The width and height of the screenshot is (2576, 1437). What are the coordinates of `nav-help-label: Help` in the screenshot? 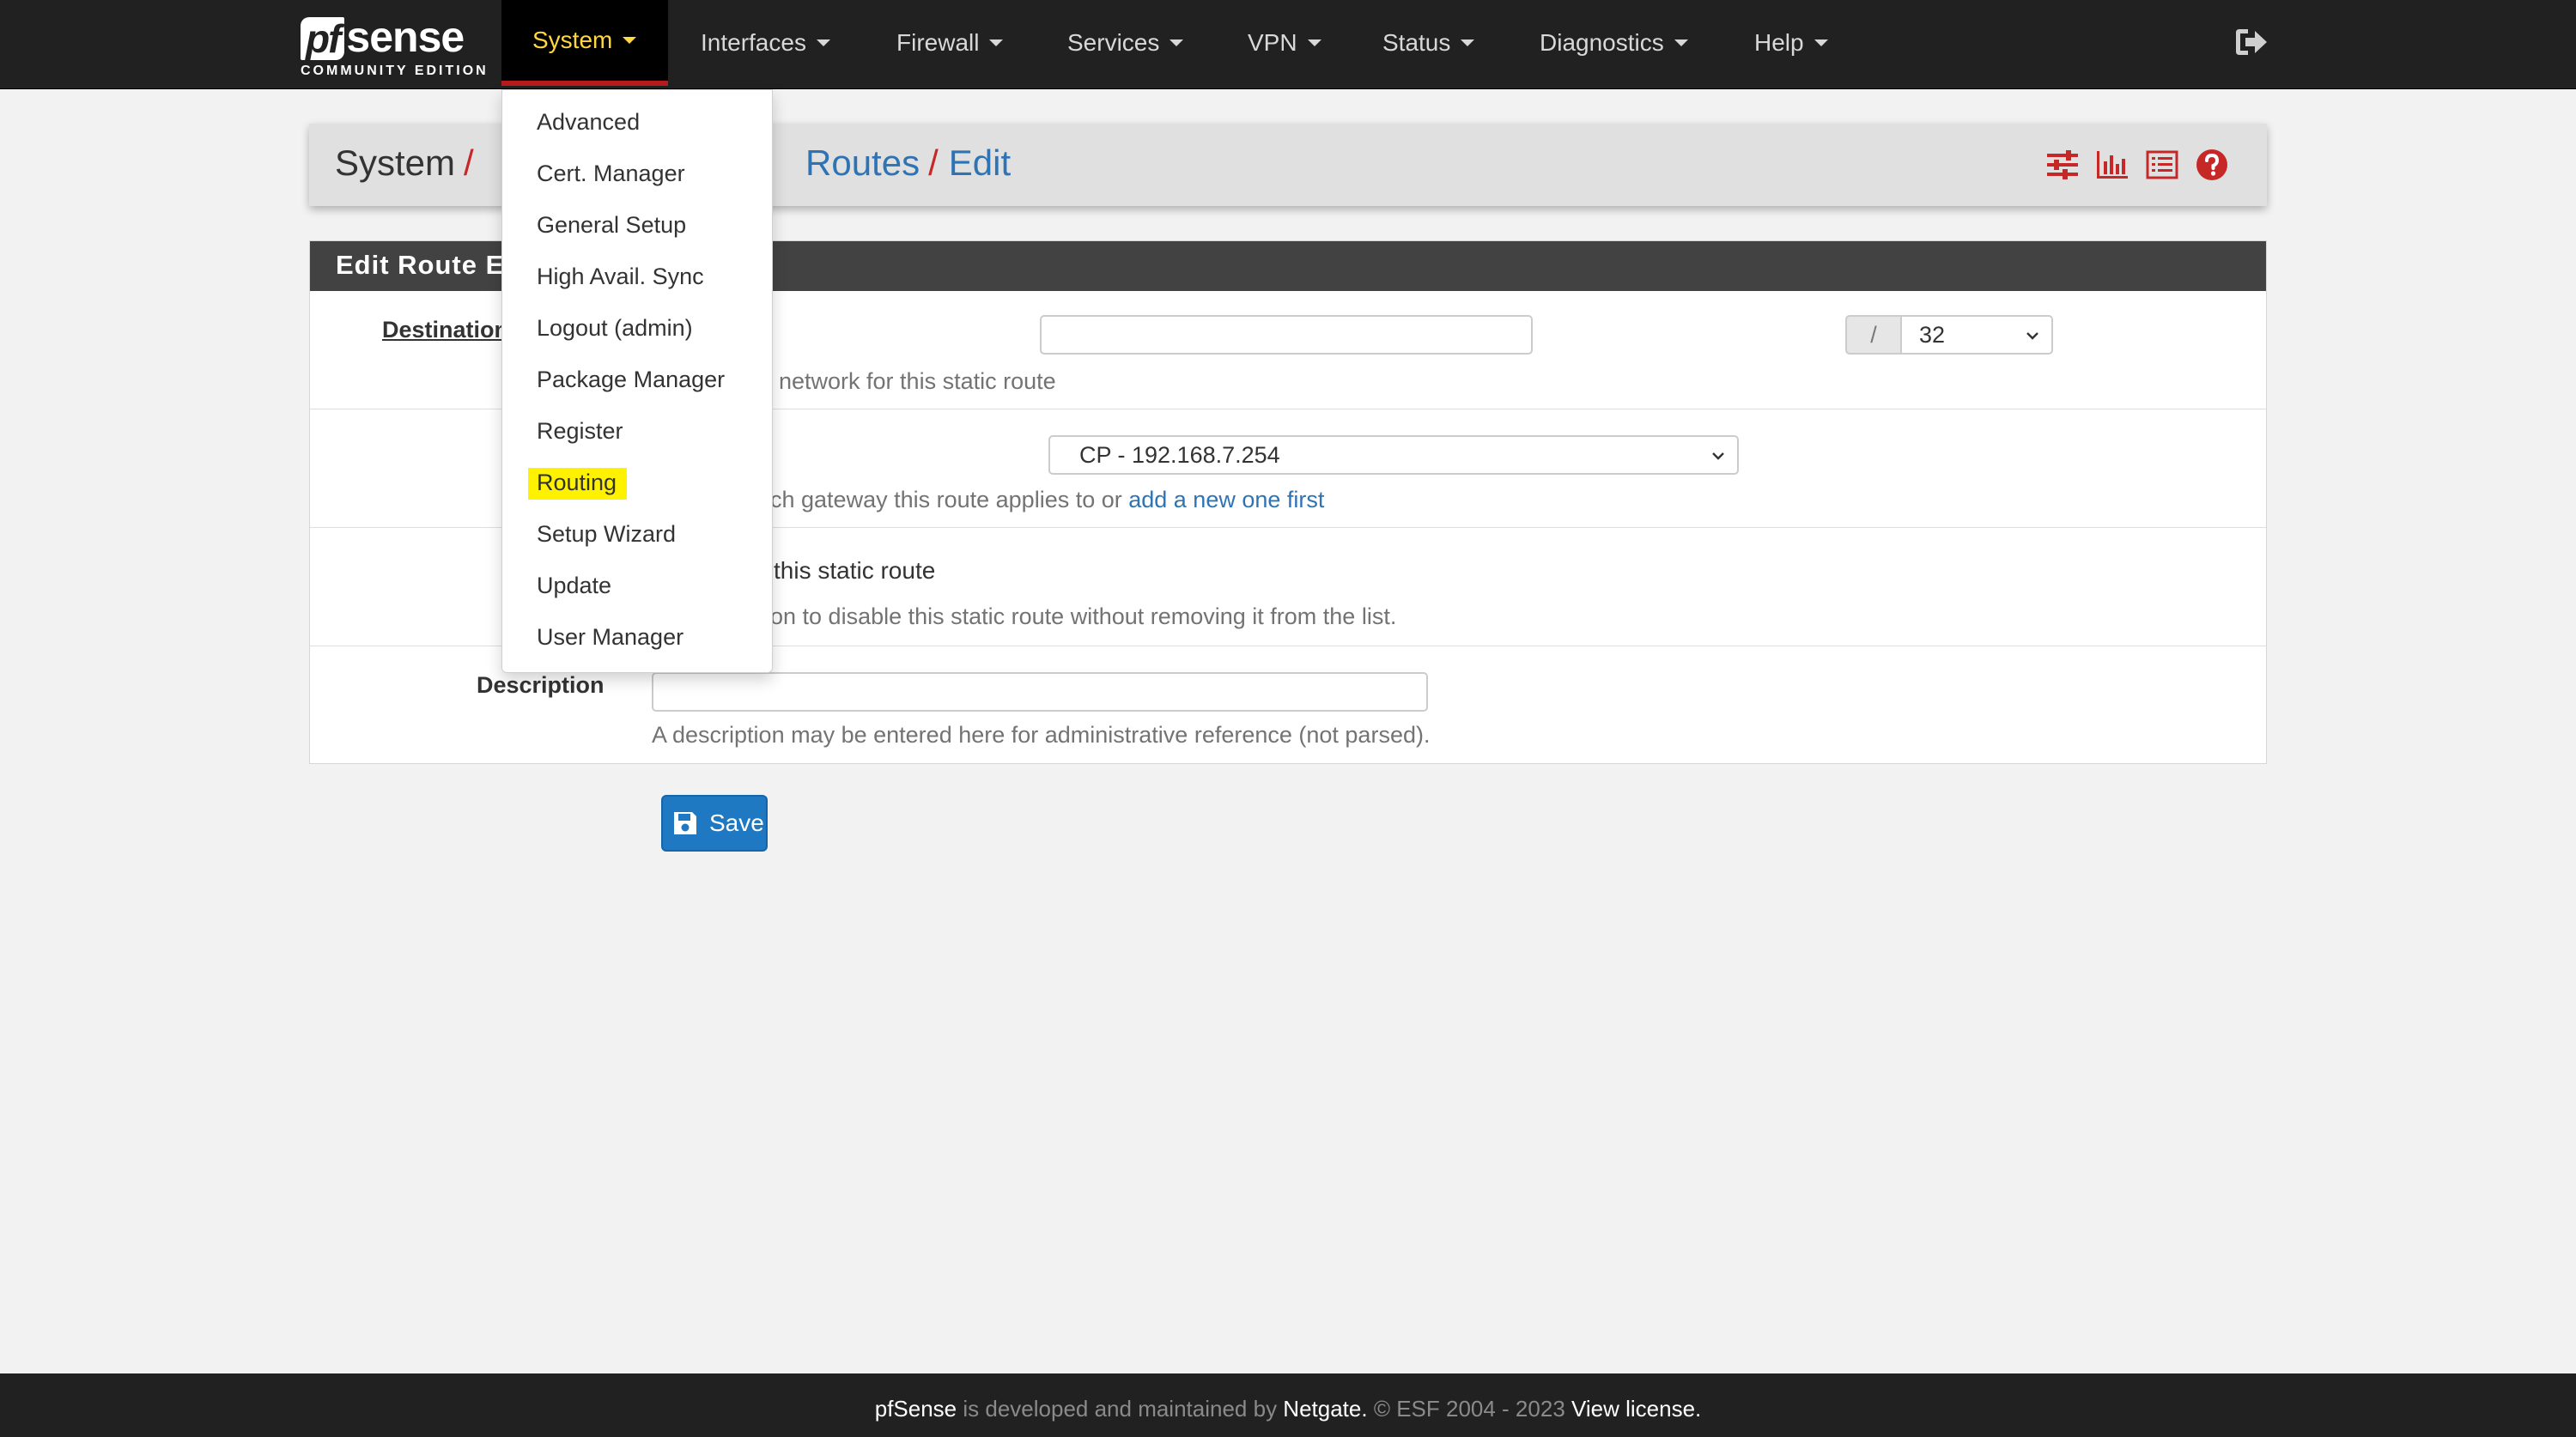 It's located at (1779, 42).